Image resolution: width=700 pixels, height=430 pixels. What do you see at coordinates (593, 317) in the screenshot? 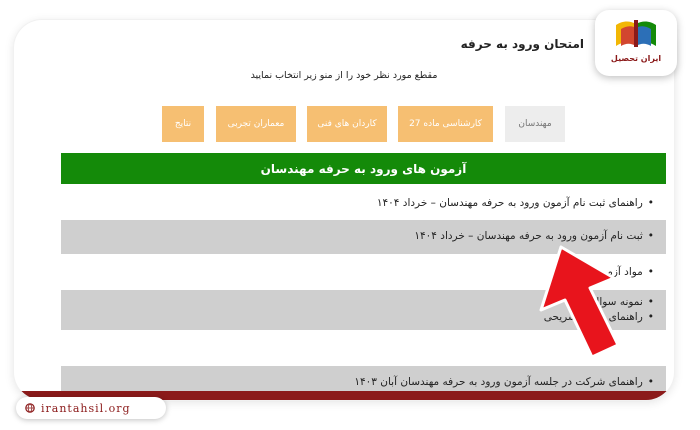
I see `link-answer-guide: راهنمای پاسخ تشریحی` at bounding box center [593, 317].